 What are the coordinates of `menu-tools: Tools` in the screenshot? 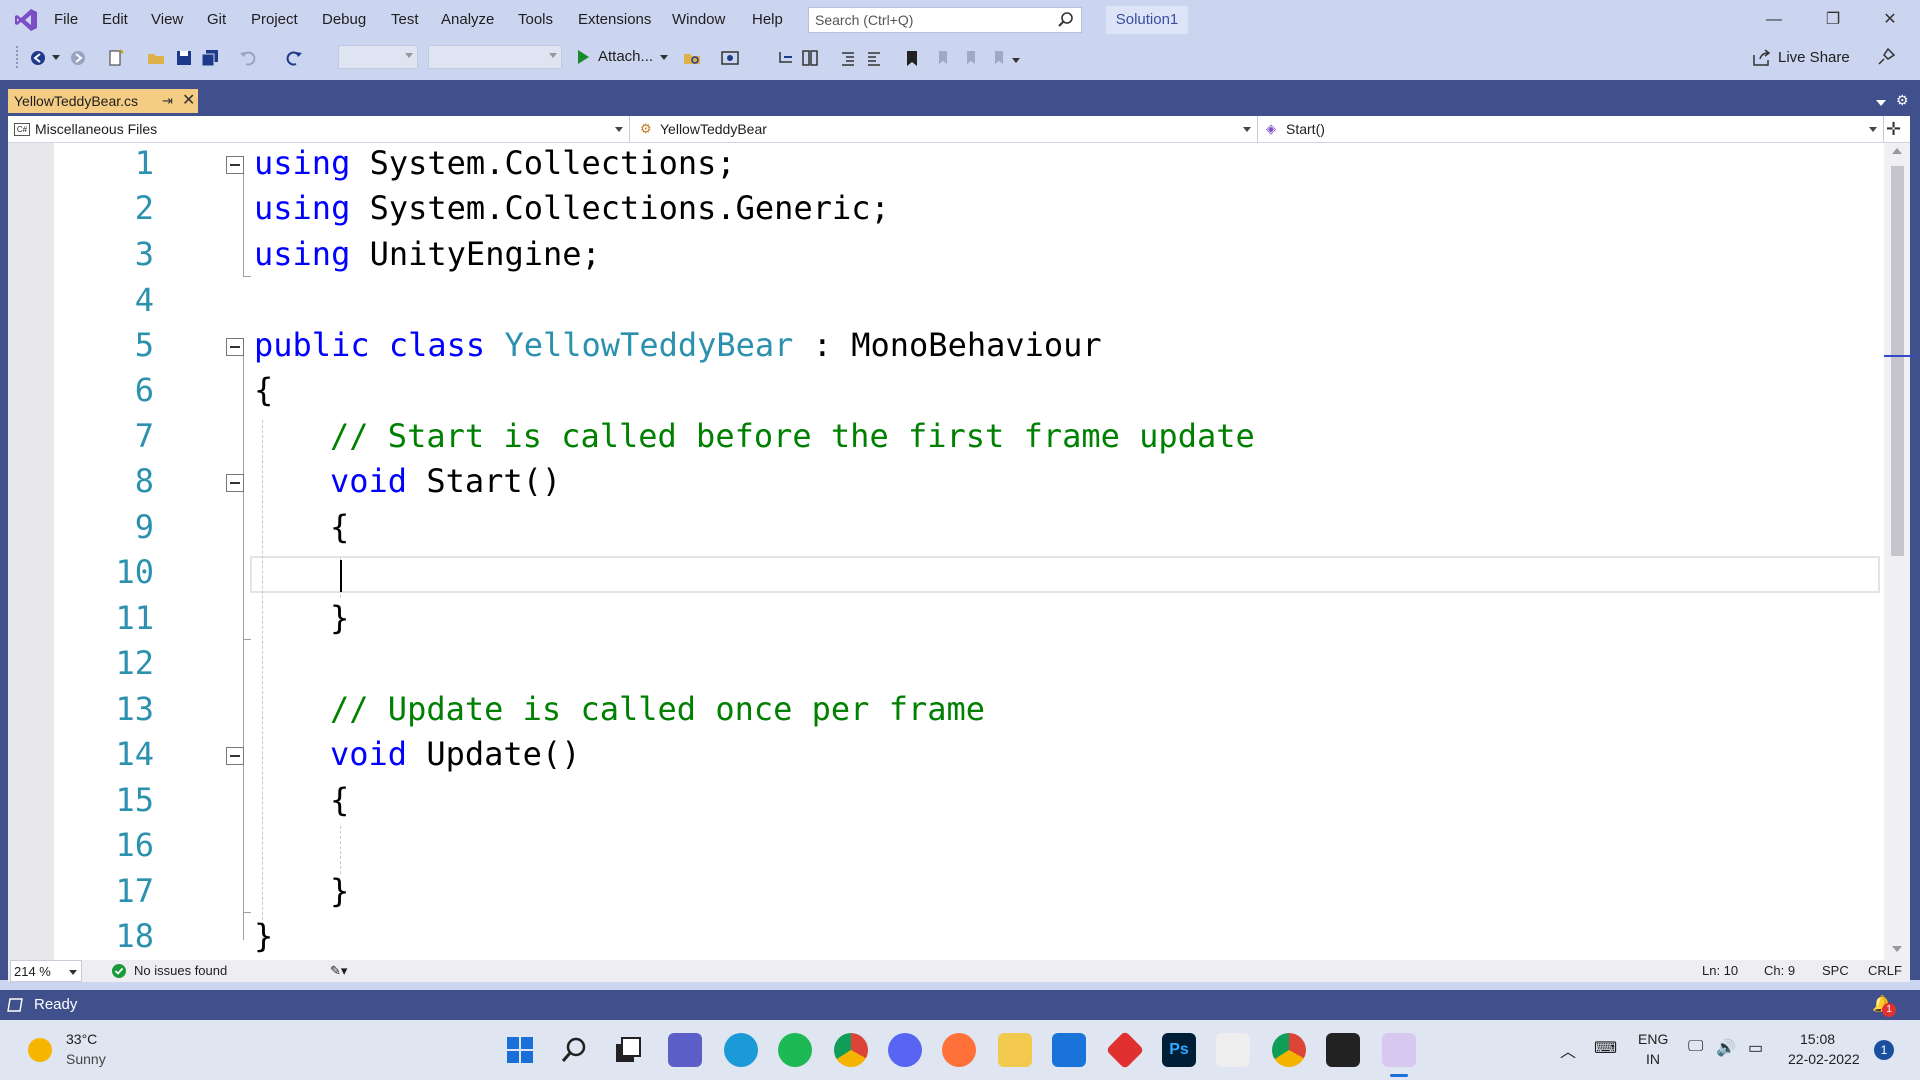 It's located at (535, 20).